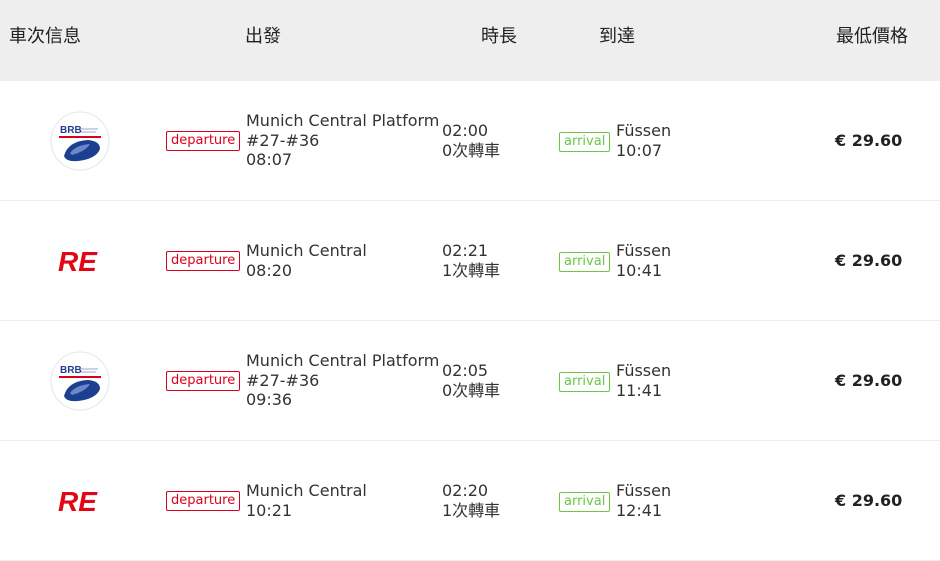  I want to click on departure-time: 08:07, so click(269, 159).